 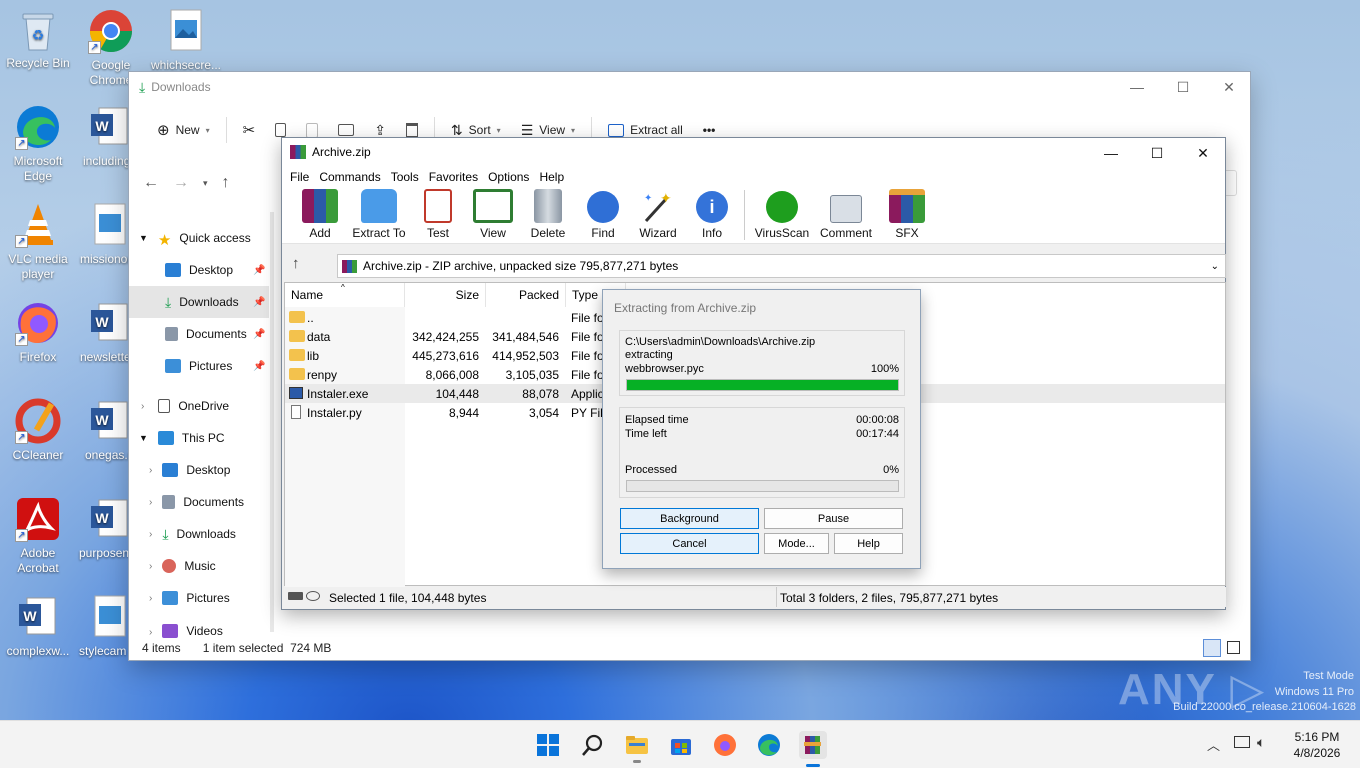 I want to click on store-icon, so click(x=681, y=745).